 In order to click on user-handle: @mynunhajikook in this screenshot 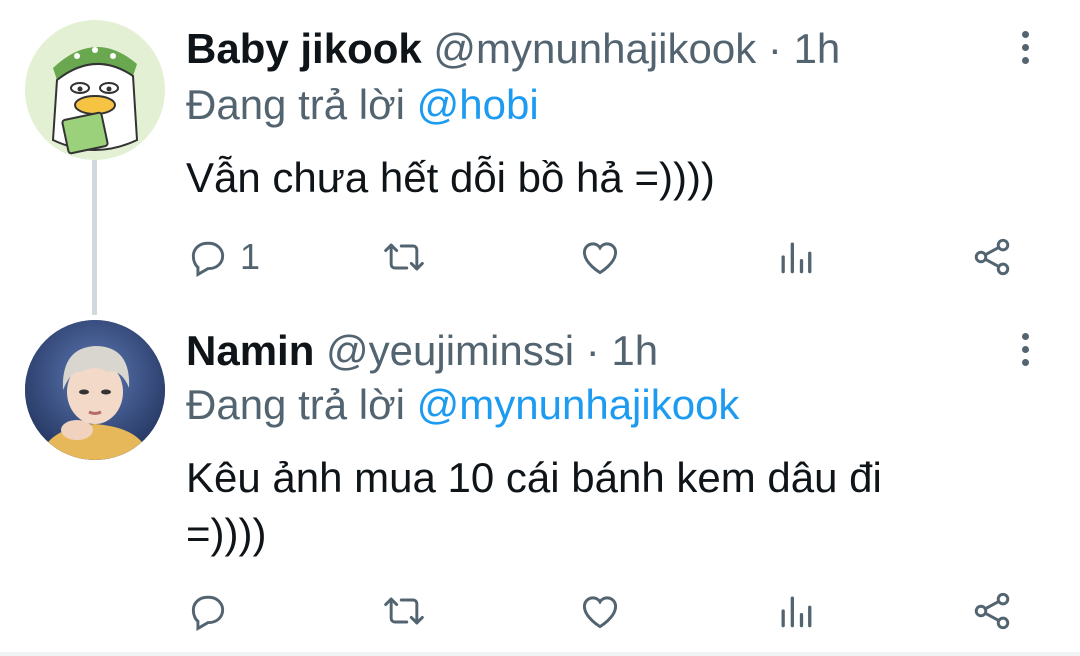, I will do `click(594, 48)`.